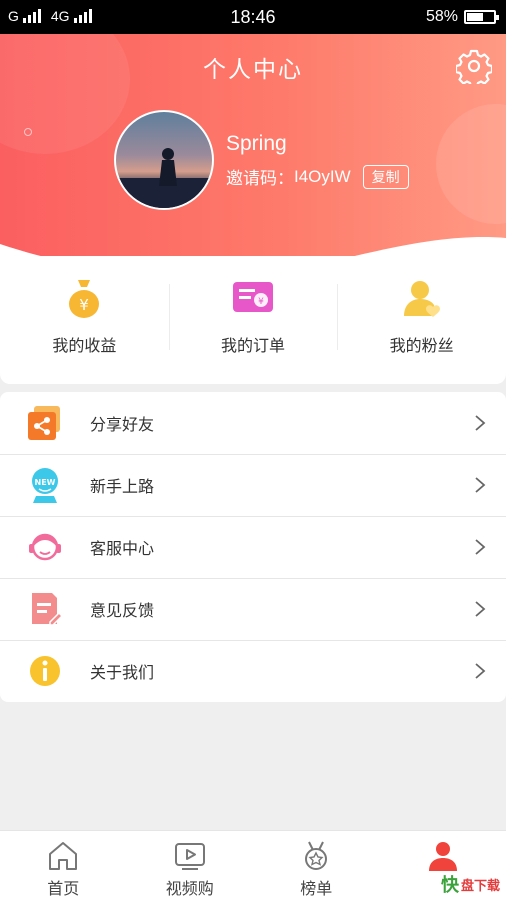 This screenshot has height=901, width=506. I want to click on invite-code: I4OyIW, so click(322, 177).